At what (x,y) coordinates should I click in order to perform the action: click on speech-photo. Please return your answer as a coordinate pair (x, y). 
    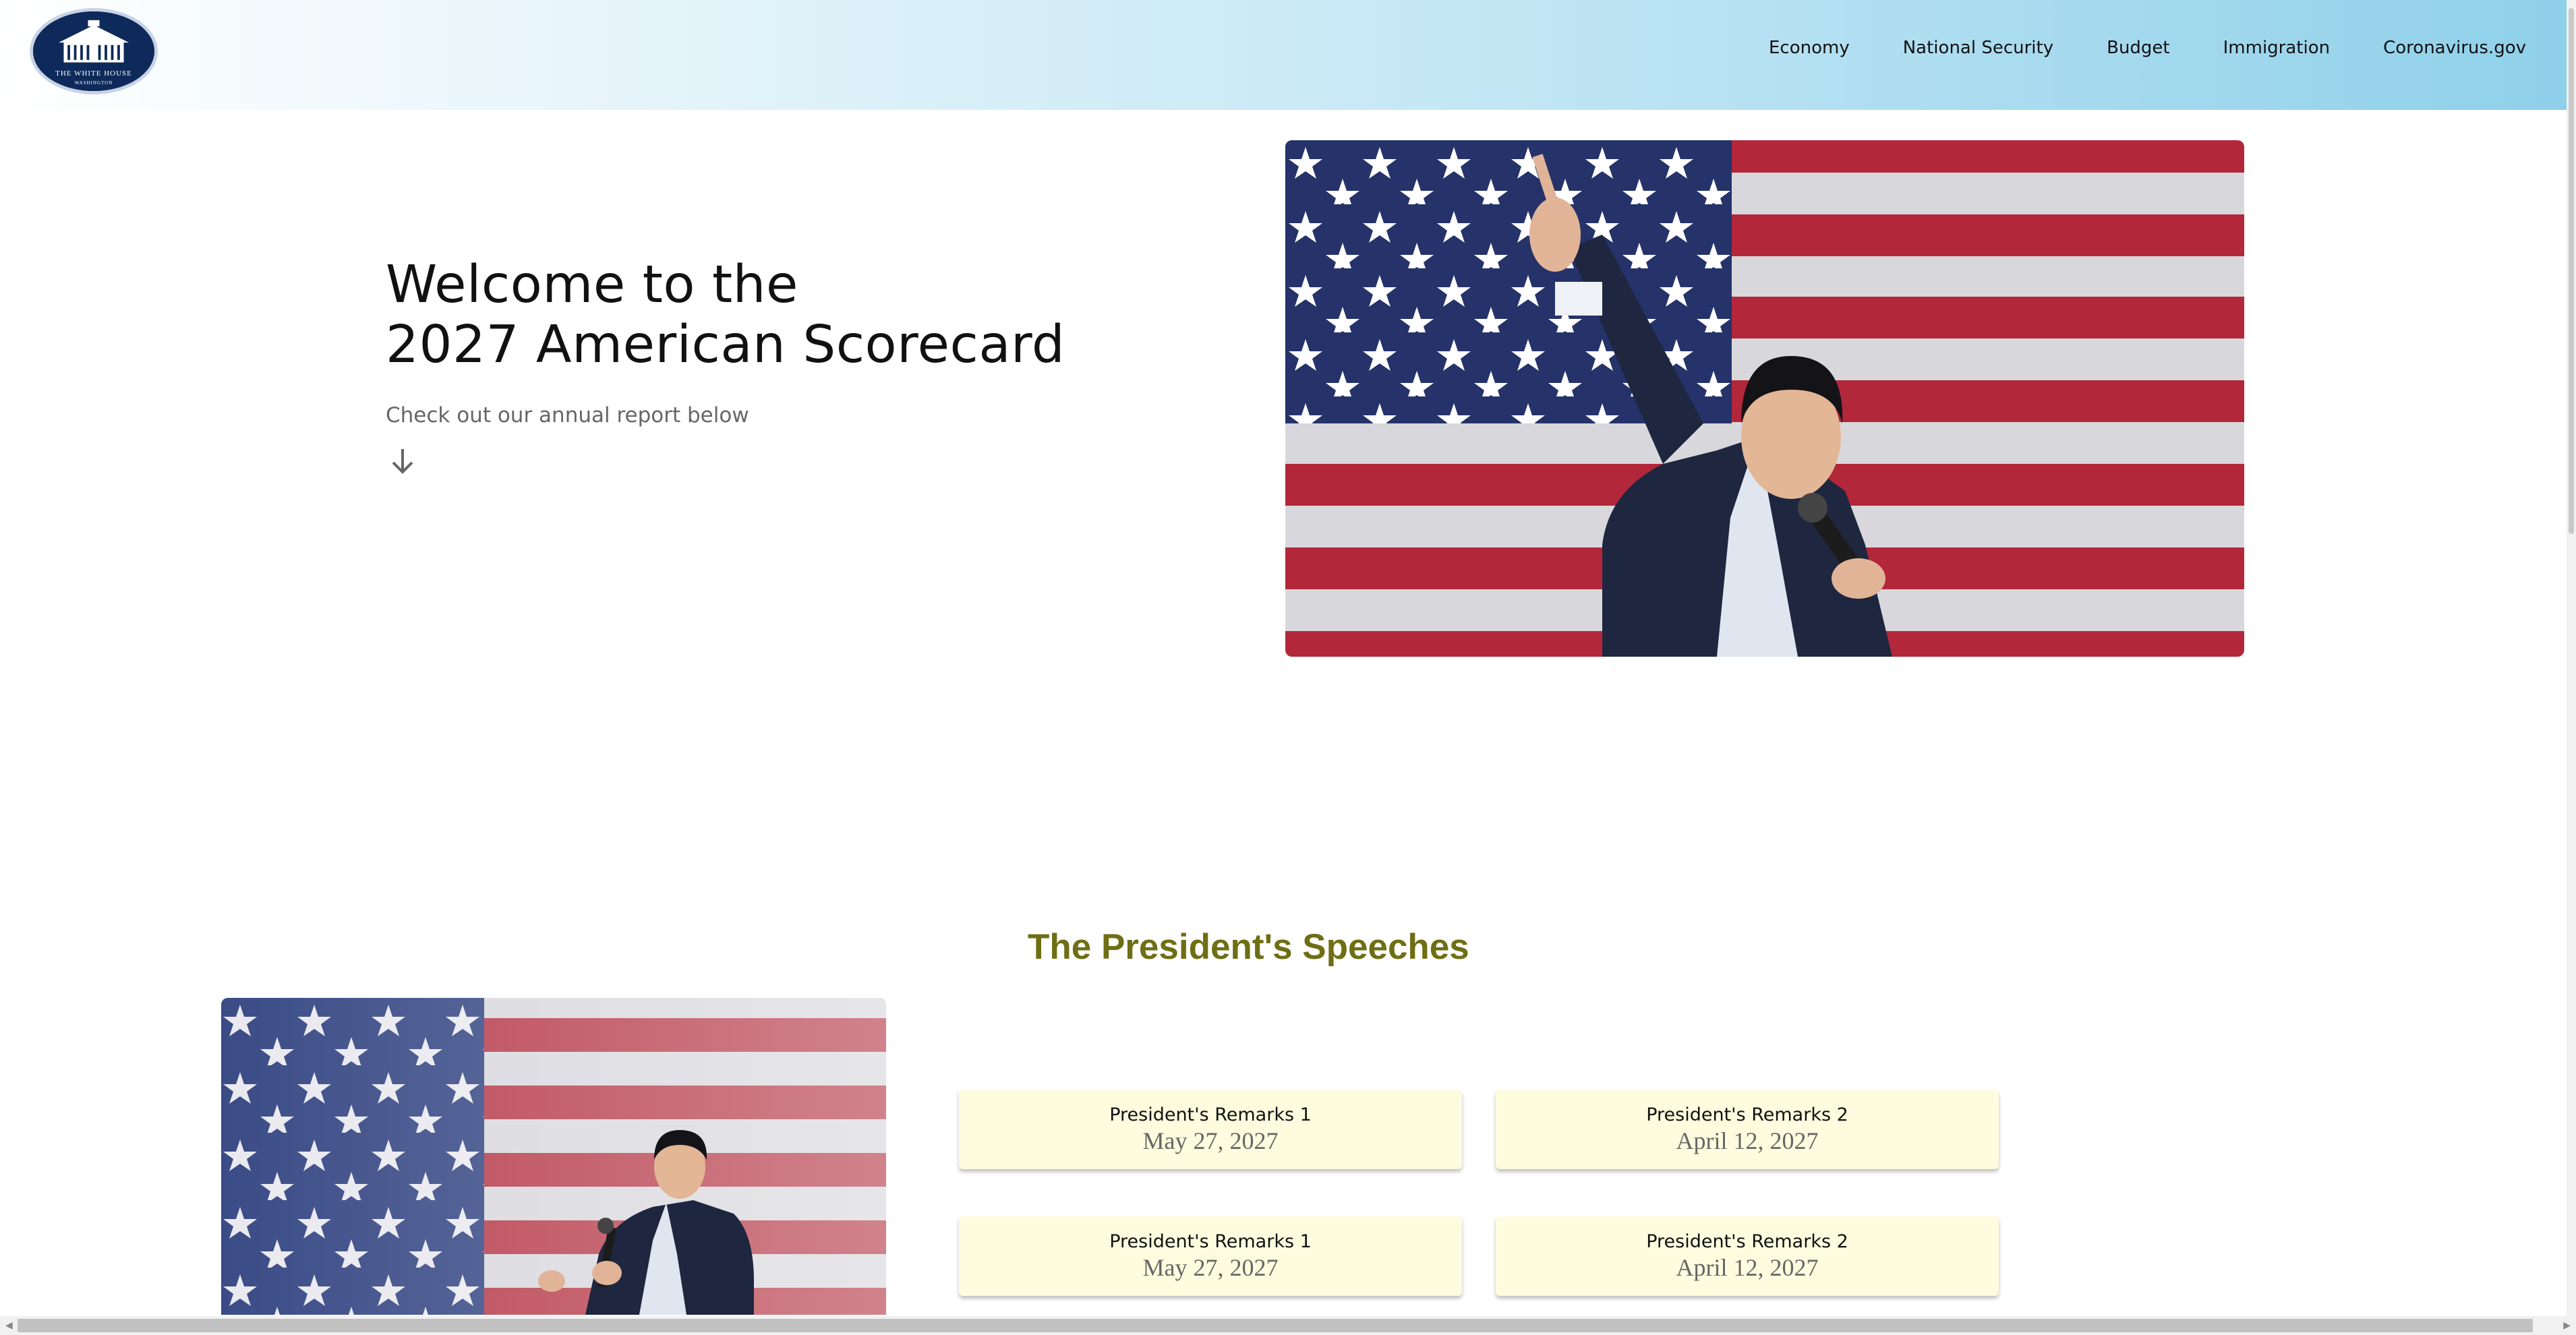
    Looking at the image, I should click on (553, 1156).